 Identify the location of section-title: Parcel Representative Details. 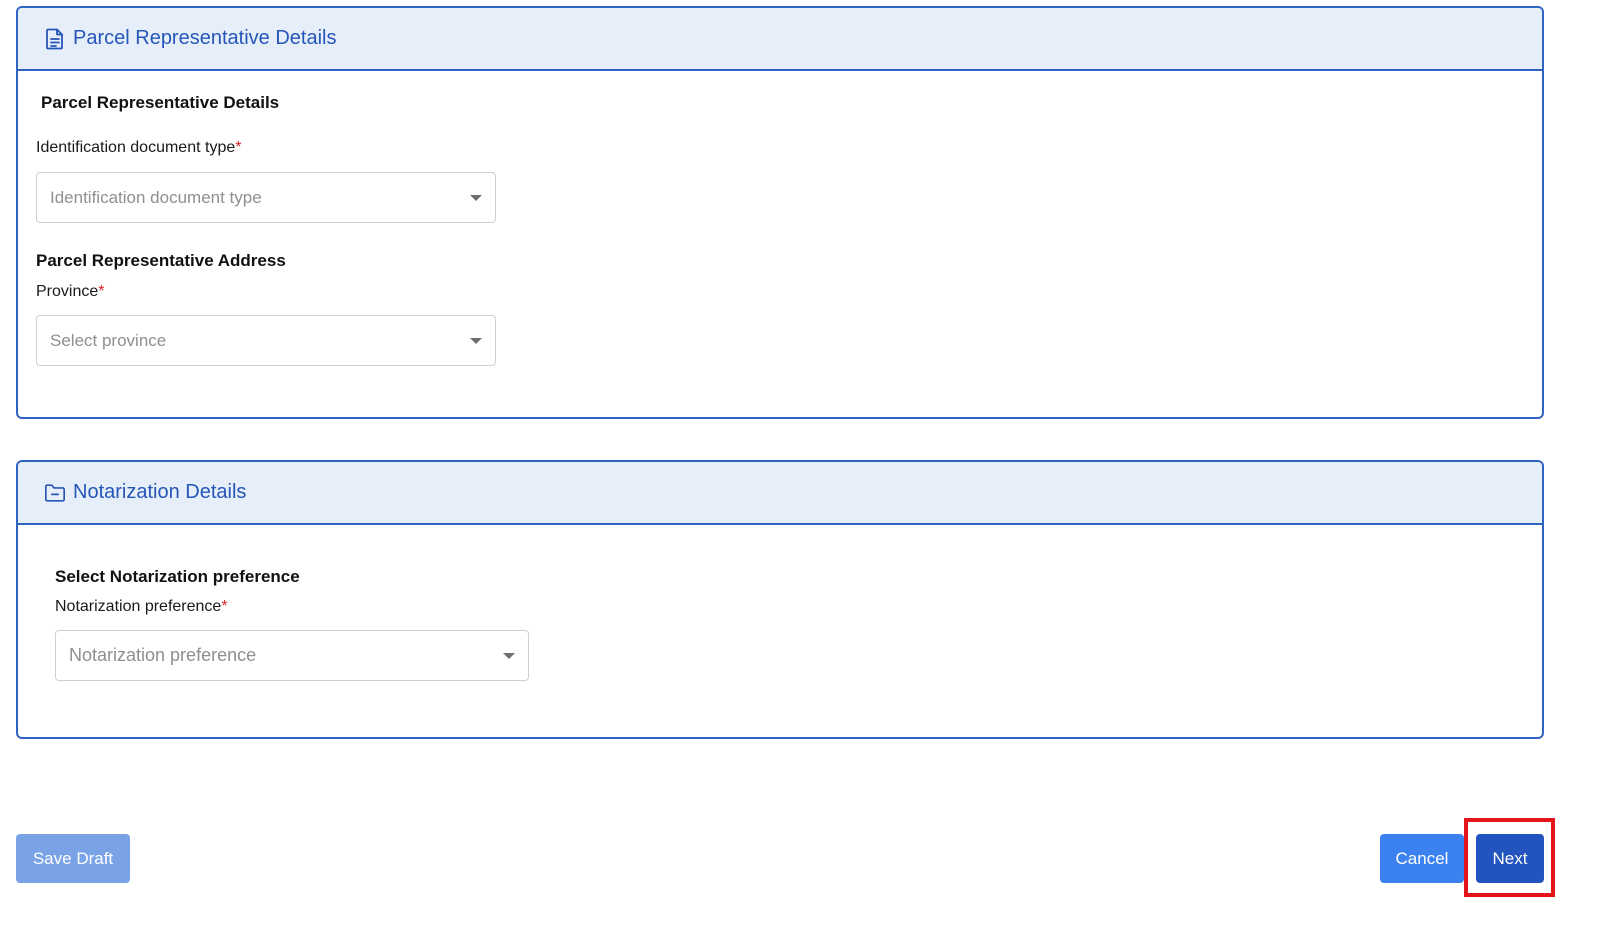
(160, 102).